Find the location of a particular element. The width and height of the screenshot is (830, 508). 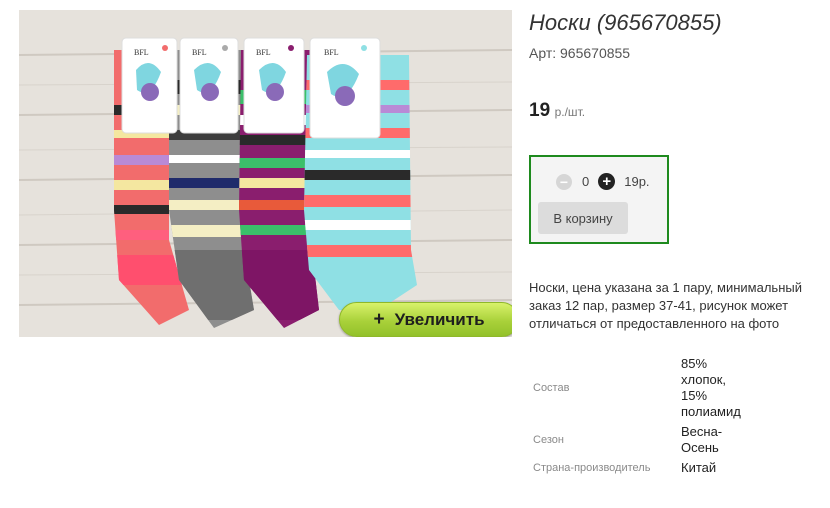

zoom-button-label: Увеличить is located at coordinates (439, 319).